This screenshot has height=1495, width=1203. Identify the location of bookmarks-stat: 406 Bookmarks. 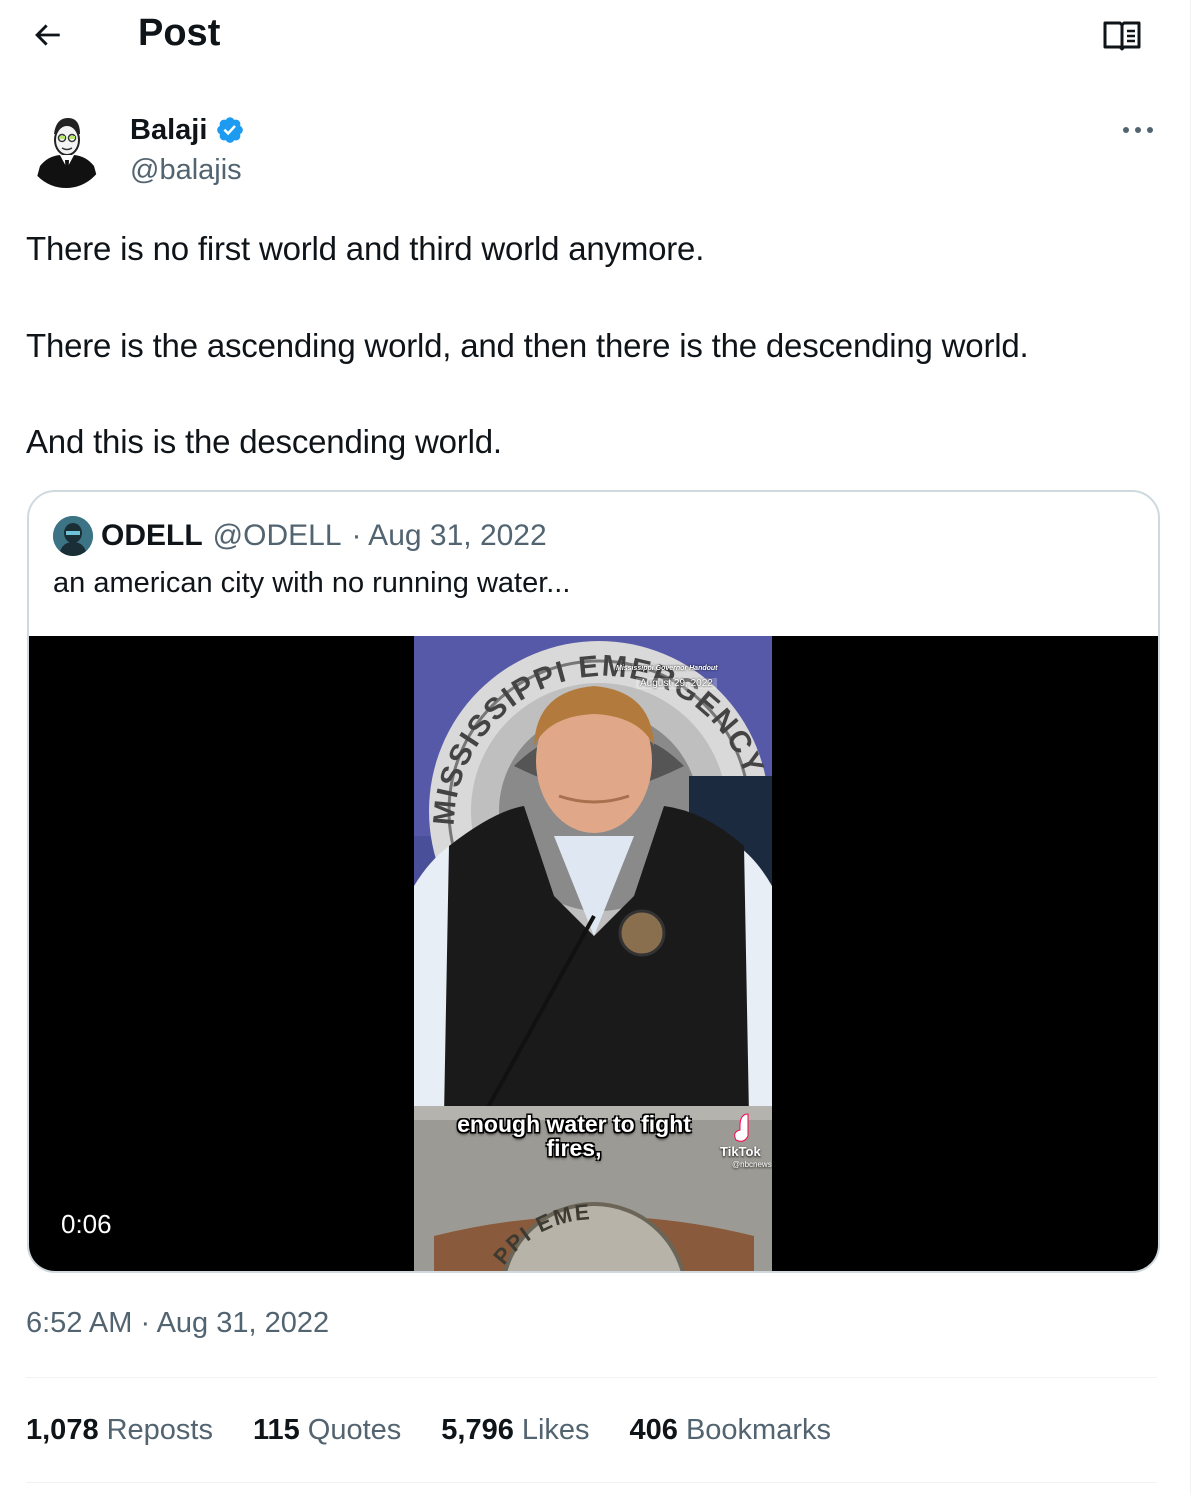
(730, 1430).